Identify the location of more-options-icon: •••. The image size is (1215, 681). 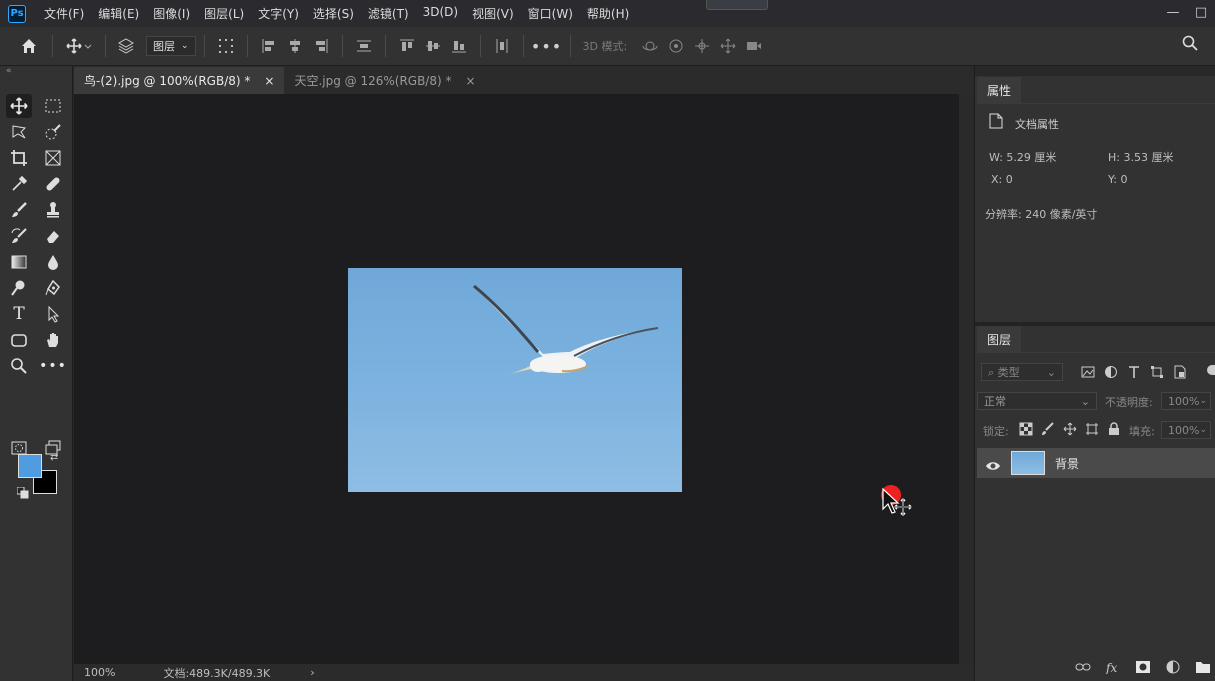
(546, 46).